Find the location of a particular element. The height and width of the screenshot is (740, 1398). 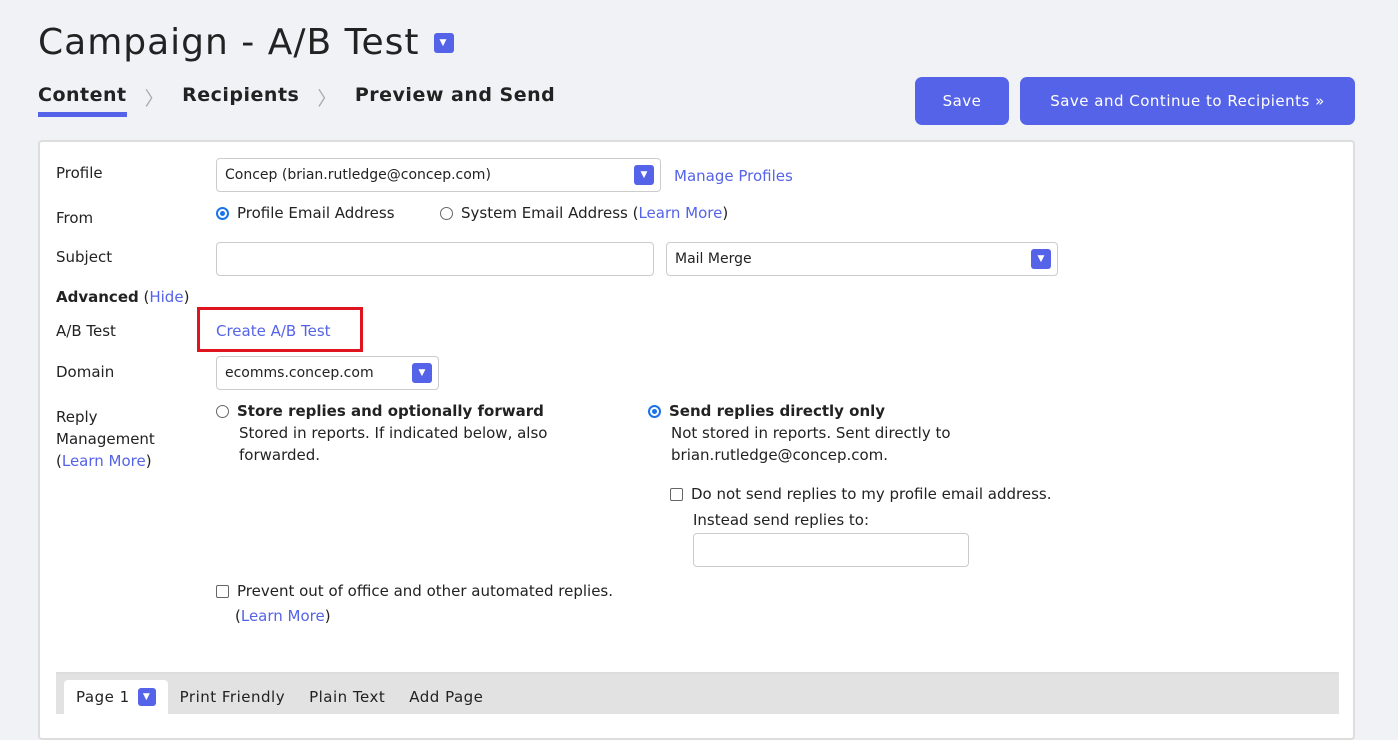

from-label: From is located at coordinates (75, 218).